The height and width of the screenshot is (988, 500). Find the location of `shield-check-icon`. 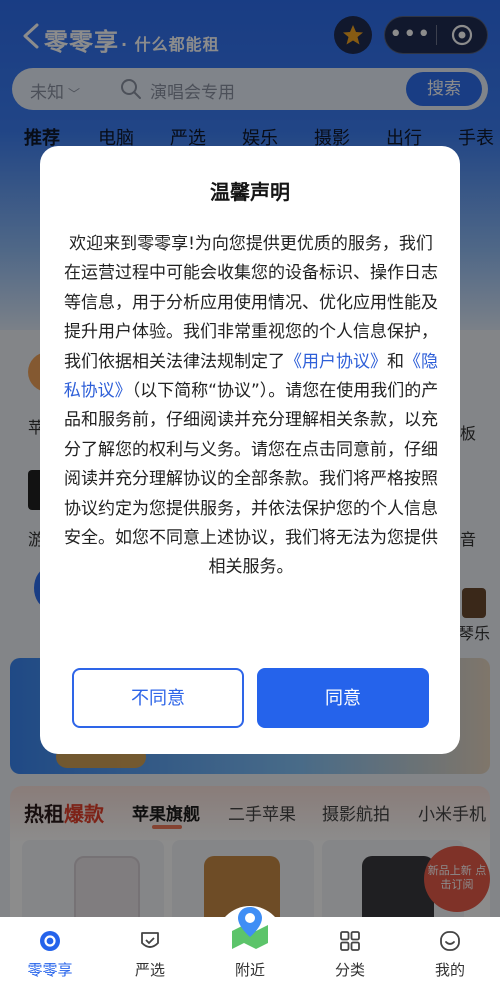

shield-check-icon is located at coordinates (150, 940).